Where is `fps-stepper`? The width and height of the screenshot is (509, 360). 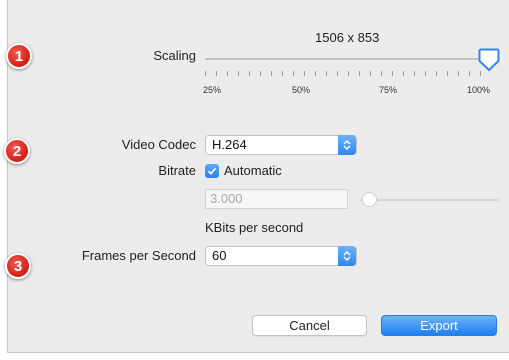 fps-stepper is located at coordinates (347, 256).